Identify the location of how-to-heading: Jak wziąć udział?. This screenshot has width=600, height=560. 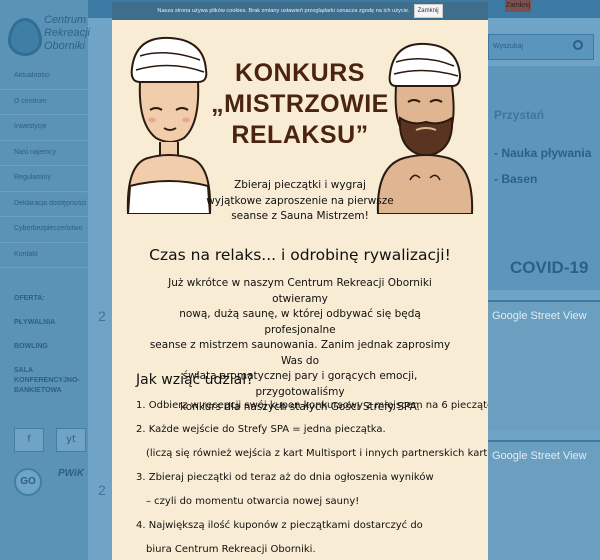
(195, 380).